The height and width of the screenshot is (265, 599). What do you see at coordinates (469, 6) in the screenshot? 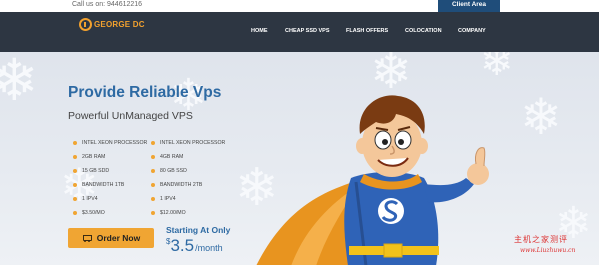
I see `client-area-button: Client Area` at bounding box center [469, 6].